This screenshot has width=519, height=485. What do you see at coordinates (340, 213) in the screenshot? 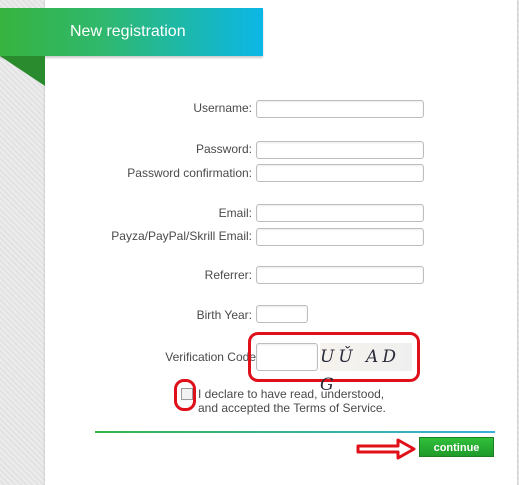
I see `email-input` at bounding box center [340, 213].